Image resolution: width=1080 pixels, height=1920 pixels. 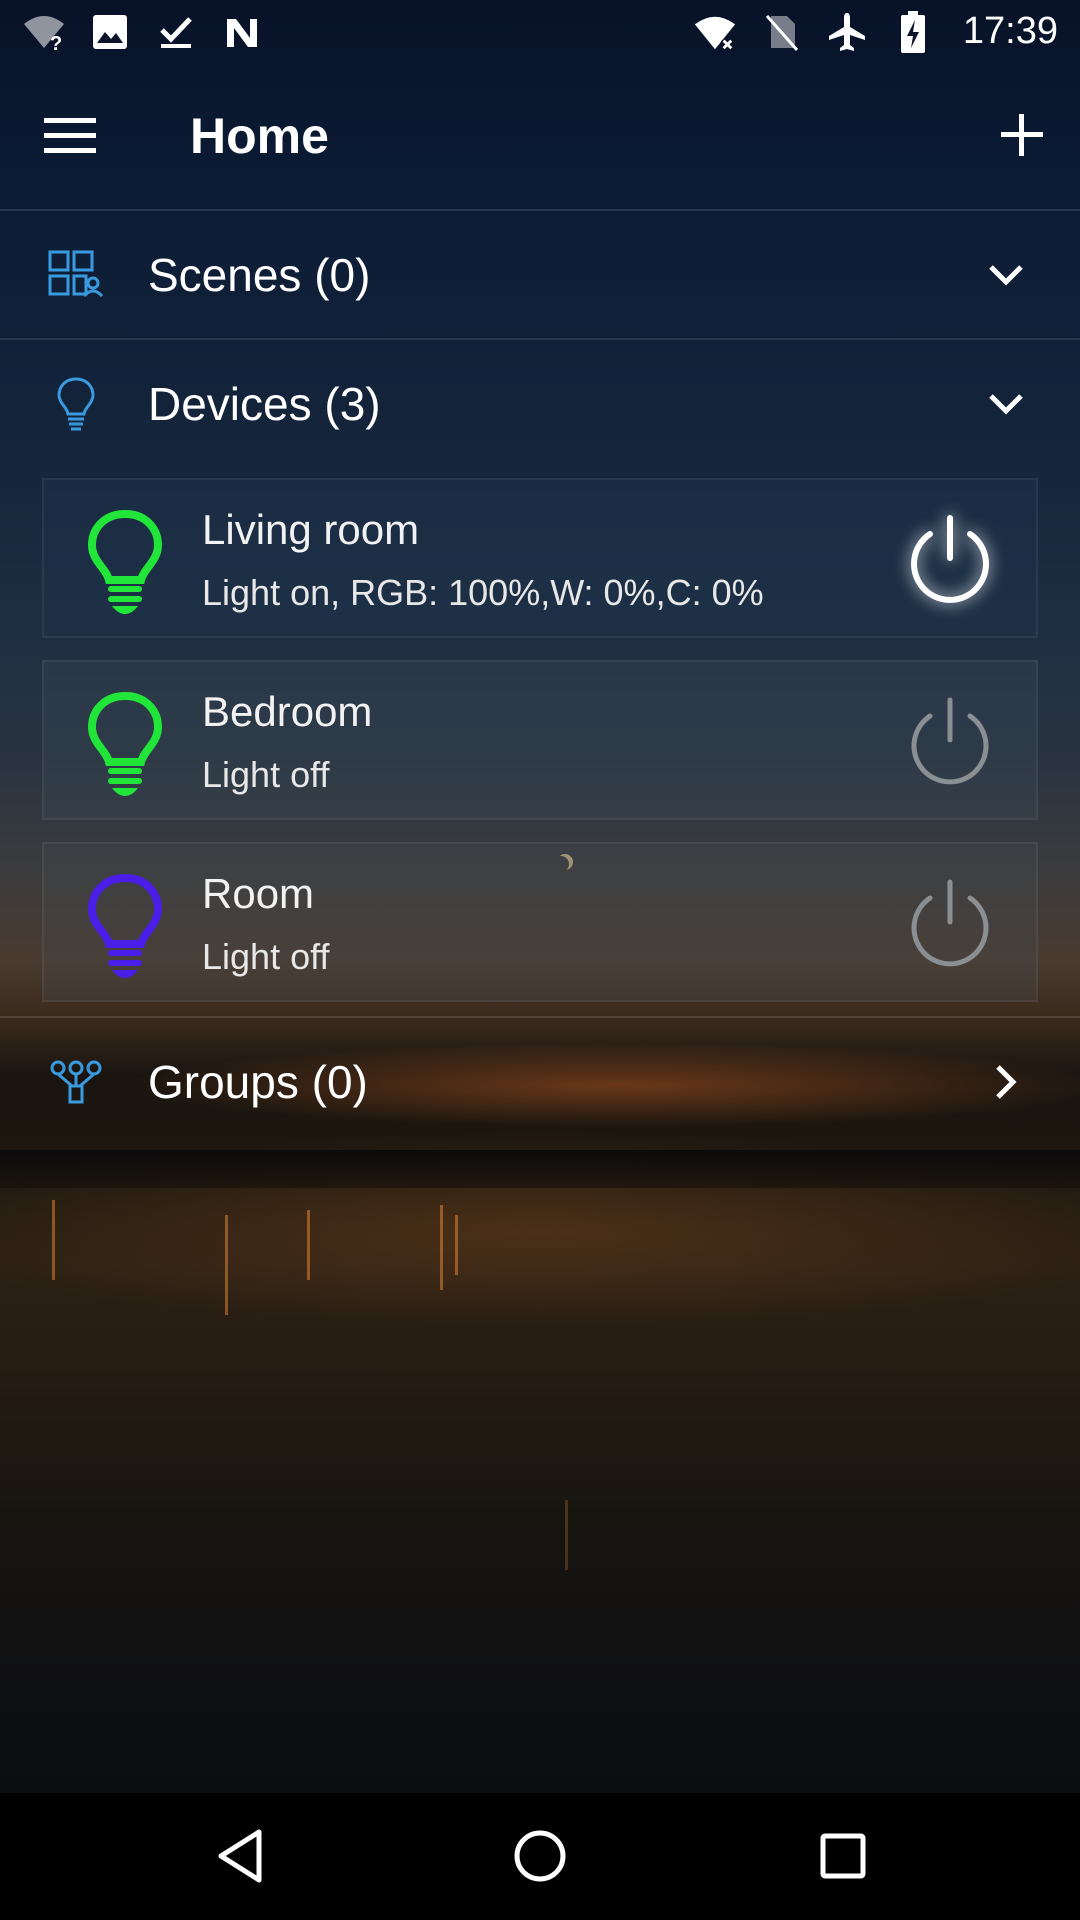 I want to click on airplane-icon, so click(x=847, y=32).